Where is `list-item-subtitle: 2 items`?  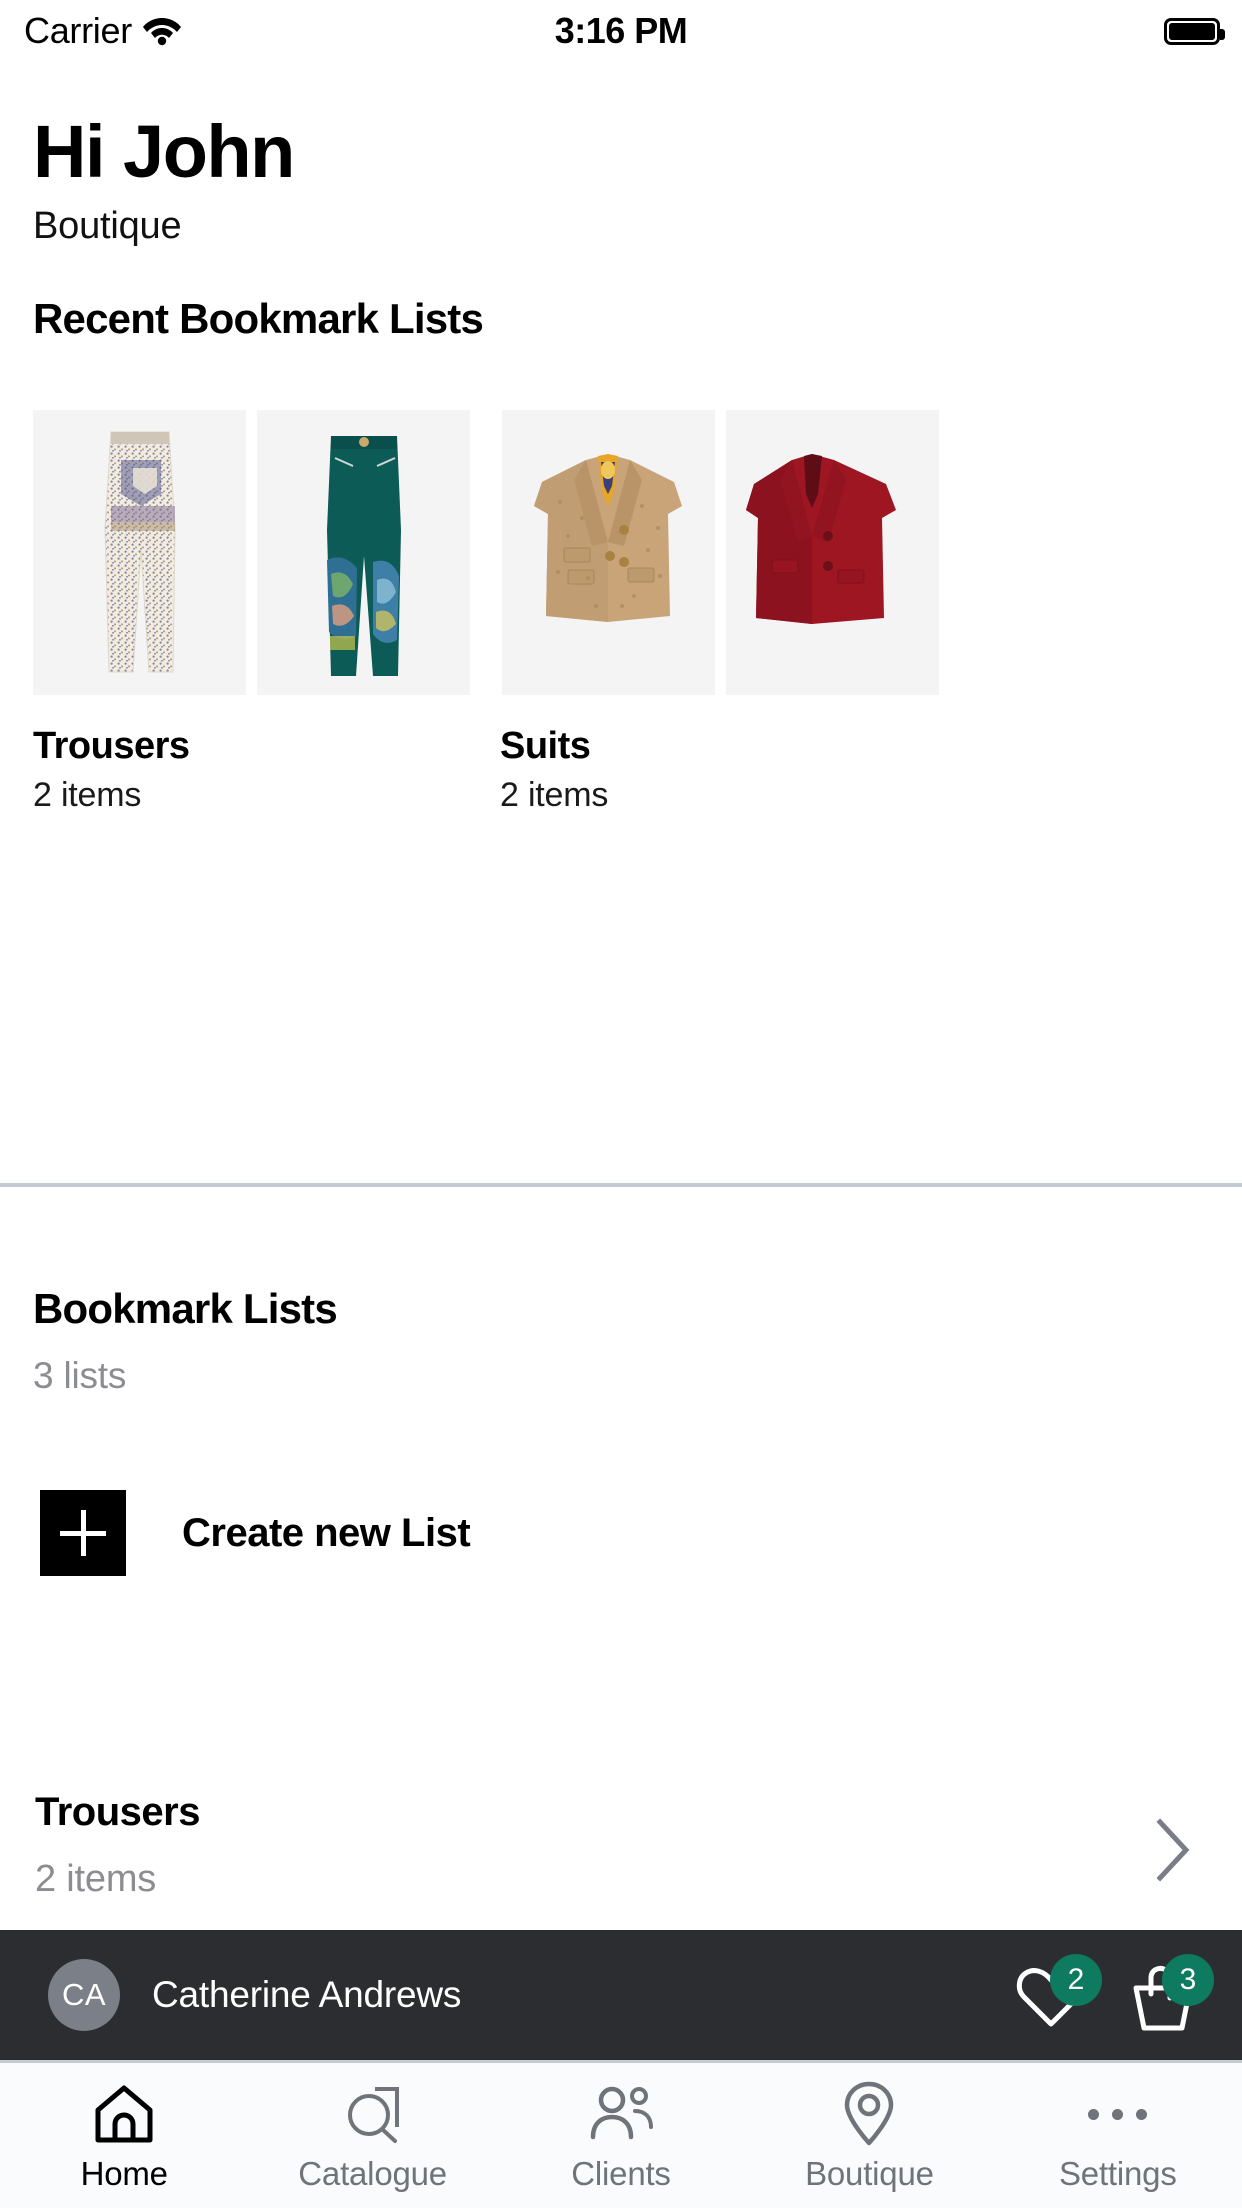
list-item-subtitle: 2 items is located at coordinates (96, 1879).